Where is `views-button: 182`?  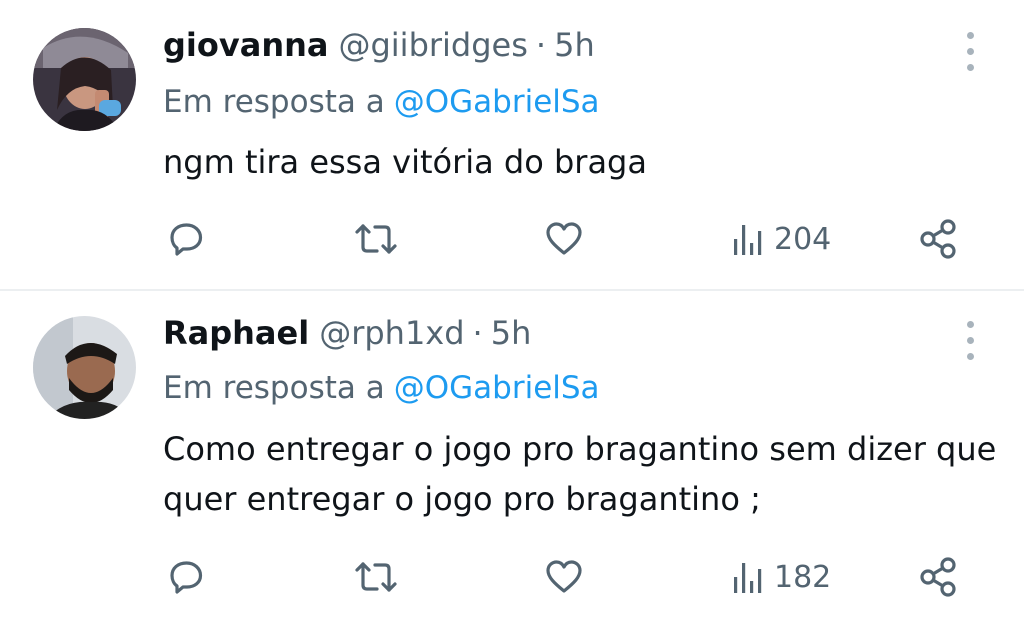
views-button: 182 is located at coordinates (780, 577).